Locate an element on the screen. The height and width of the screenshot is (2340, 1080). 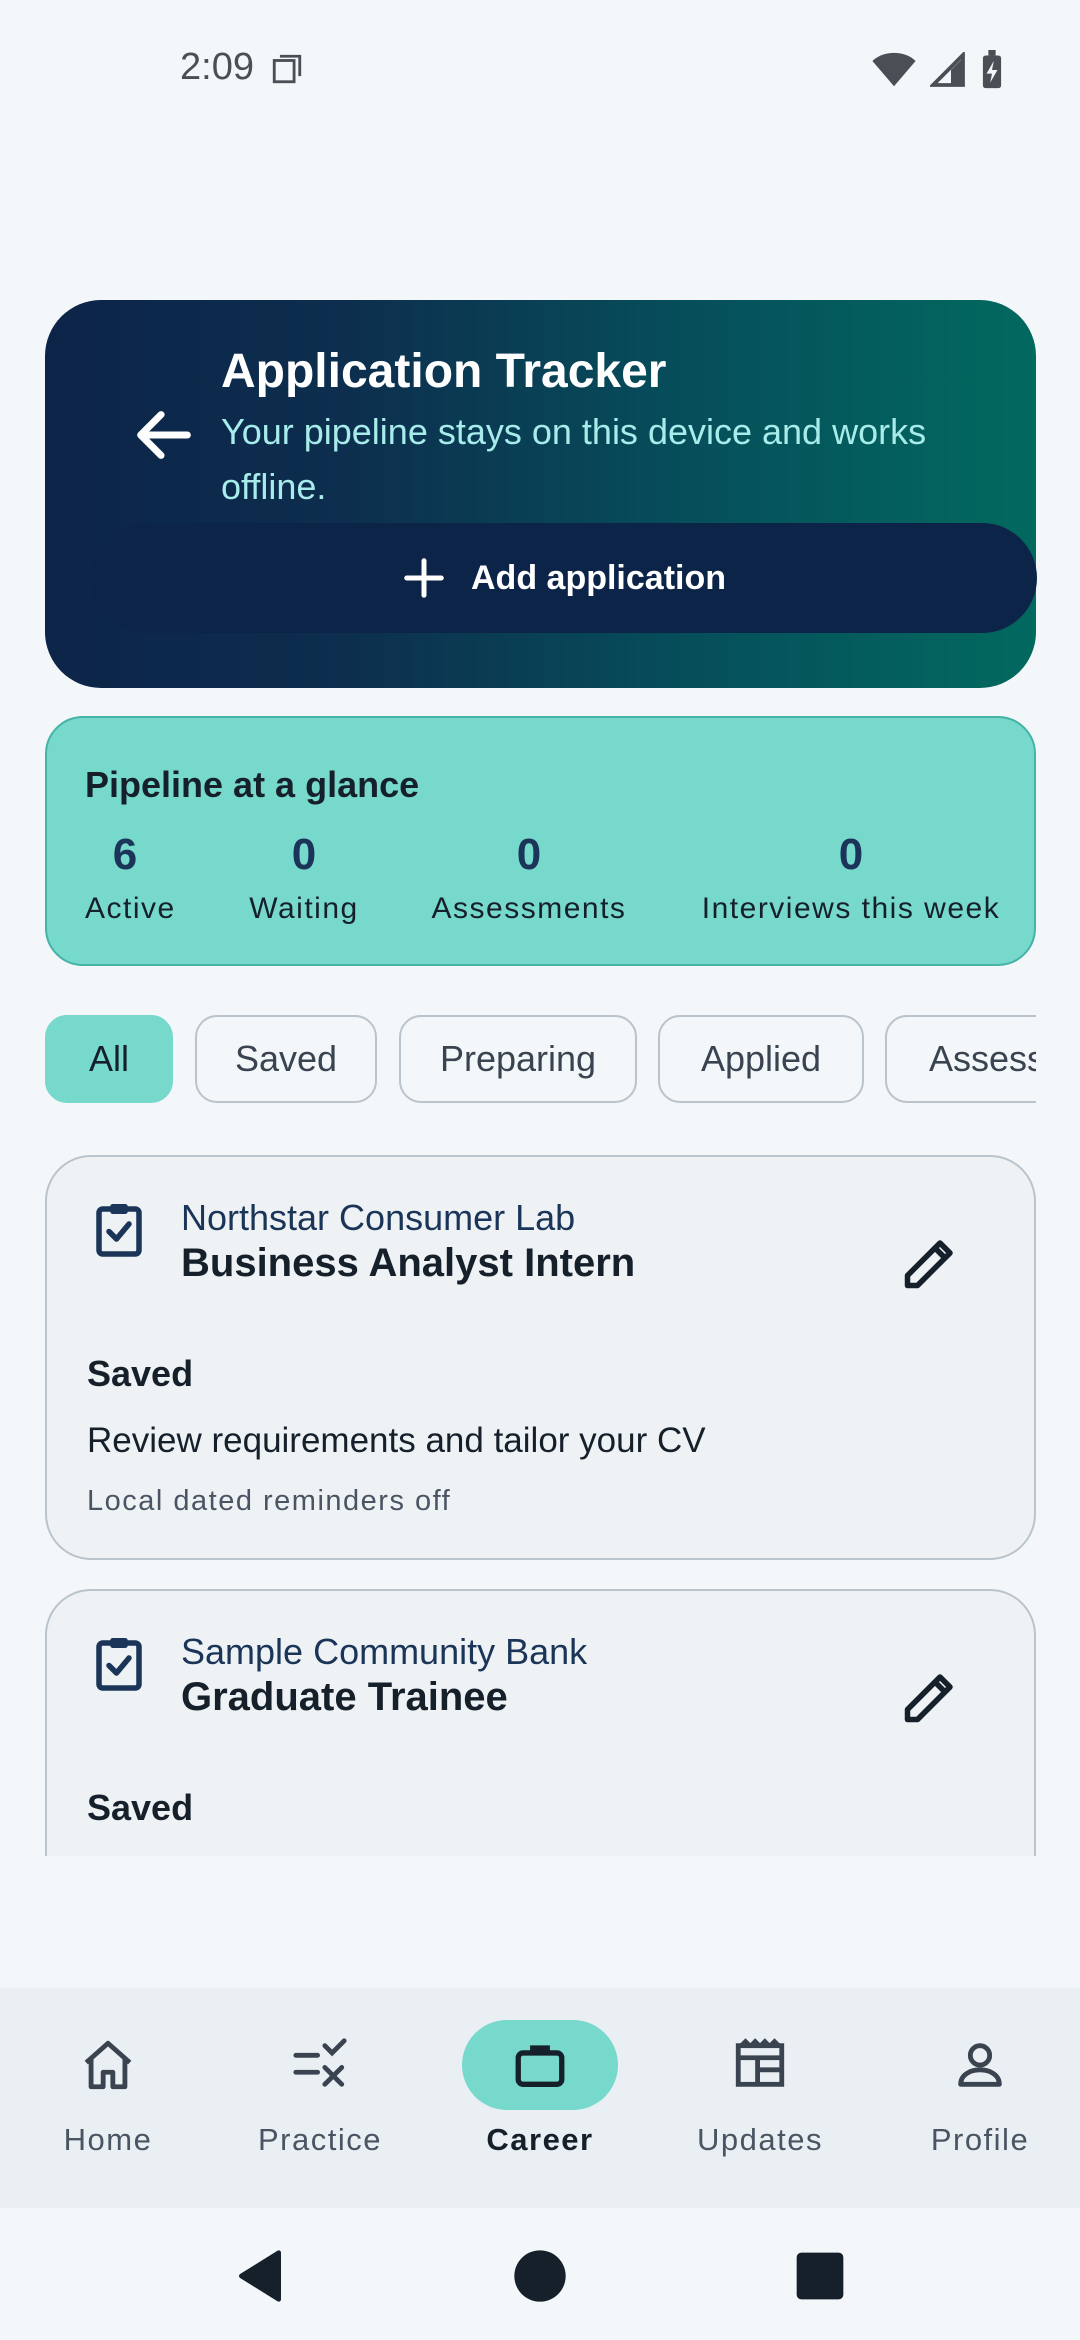
filter-chip-preparing: Preparing is located at coordinates (518, 1059).